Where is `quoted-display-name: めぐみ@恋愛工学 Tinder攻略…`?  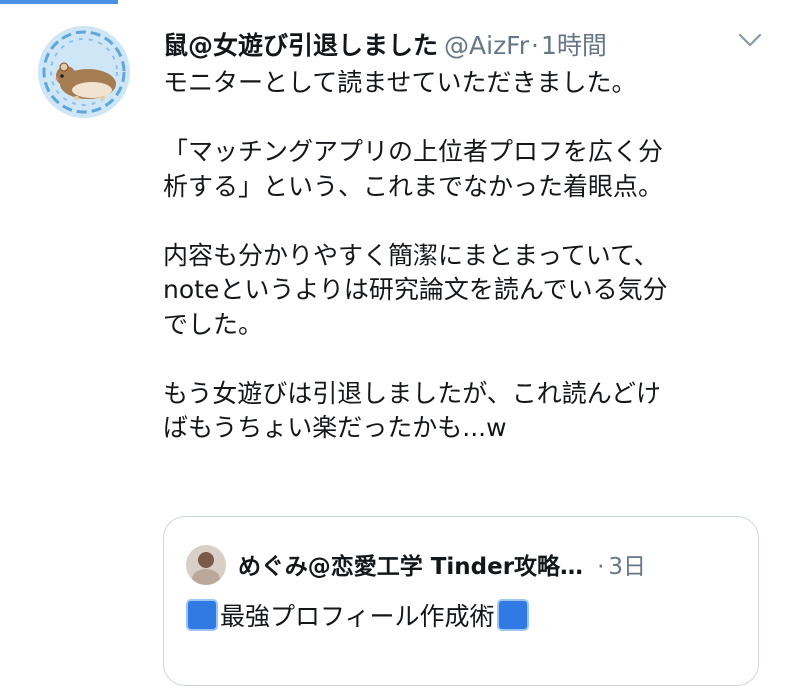 quoted-display-name: めぐみ@恋愛工学 Tinder攻略… is located at coordinates (410, 564).